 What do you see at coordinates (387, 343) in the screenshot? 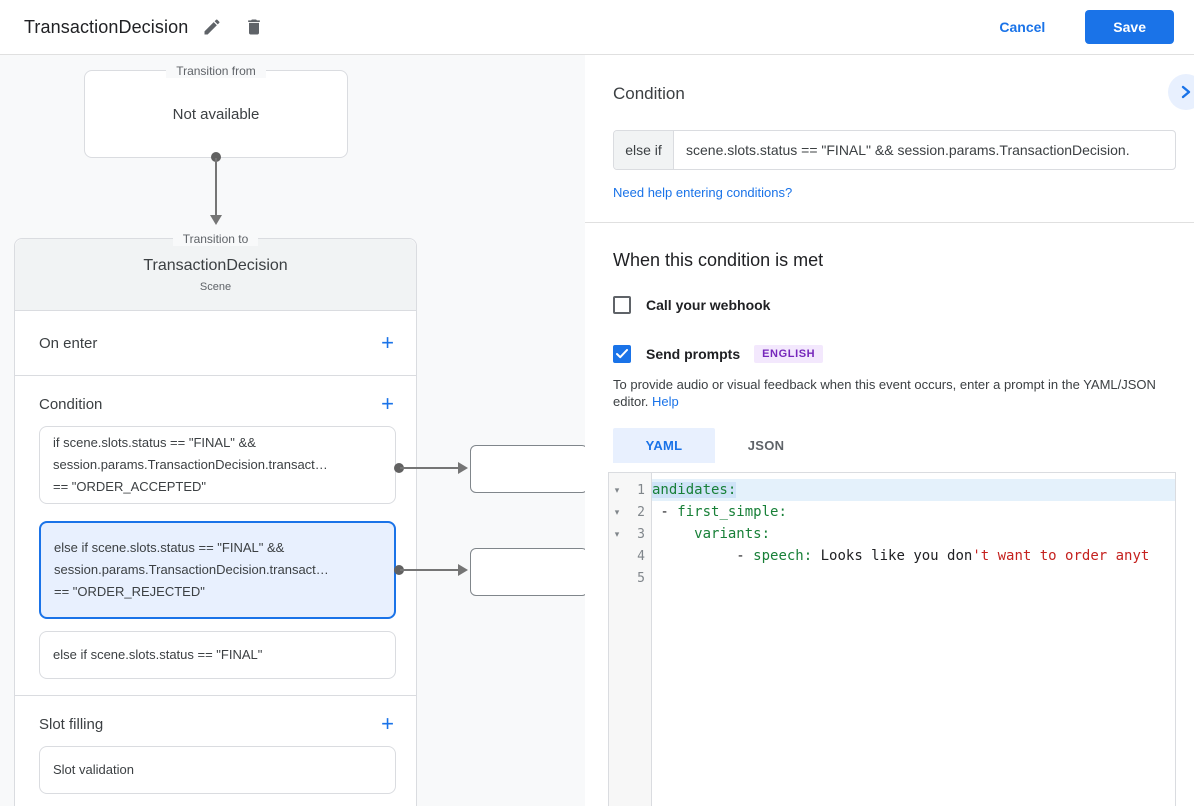
I see `add-on-enter-button: +` at bounding box center [387, 343].